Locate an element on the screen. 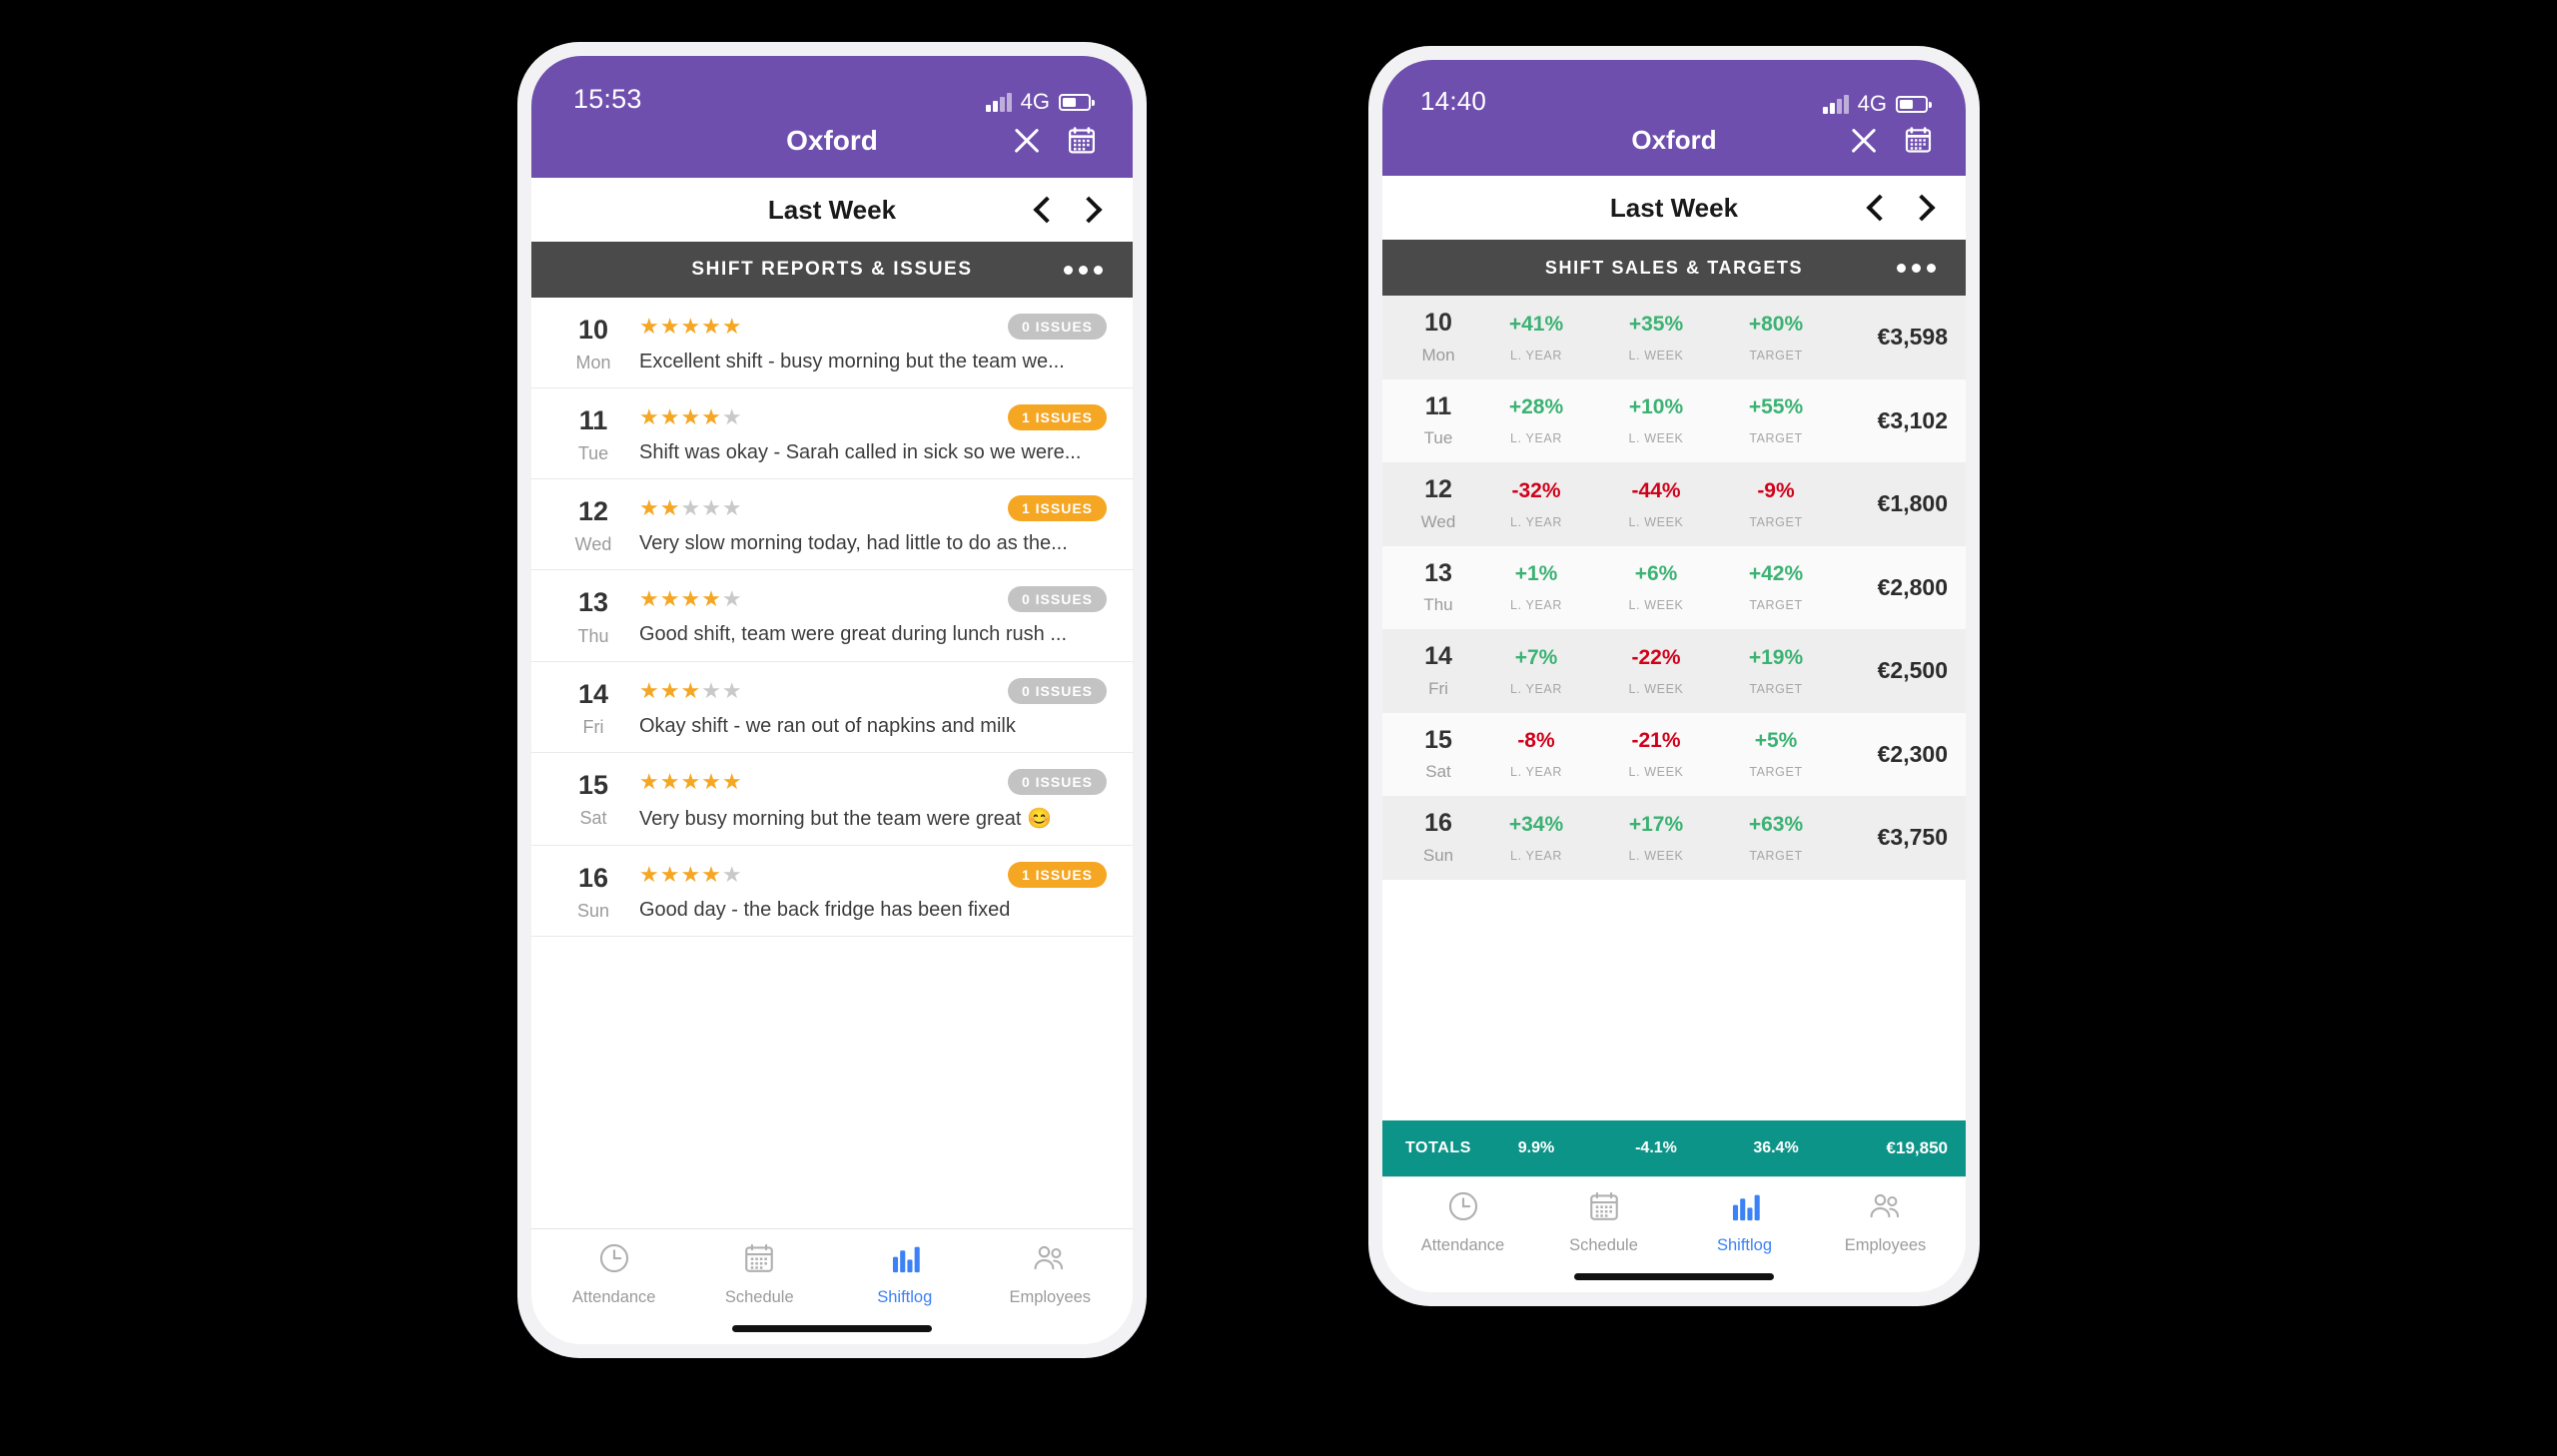  row-date-number: 10 is located at coordinates (593, 330).